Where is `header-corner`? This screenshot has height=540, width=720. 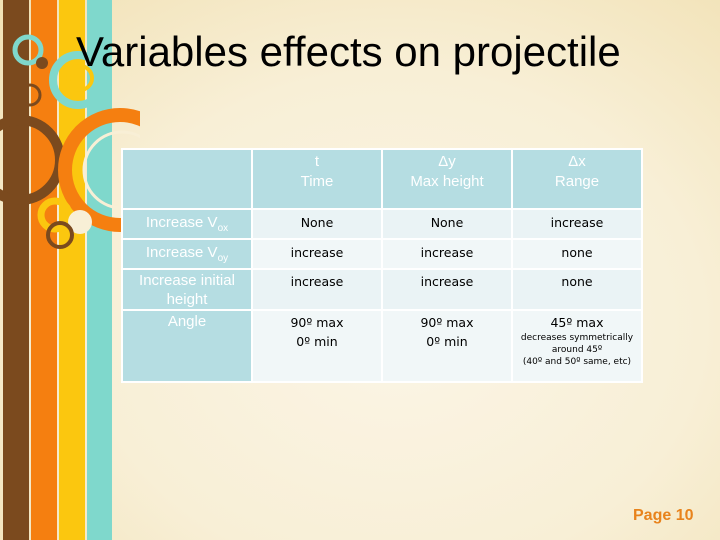
header-corner is located at coordinates (187, 179).